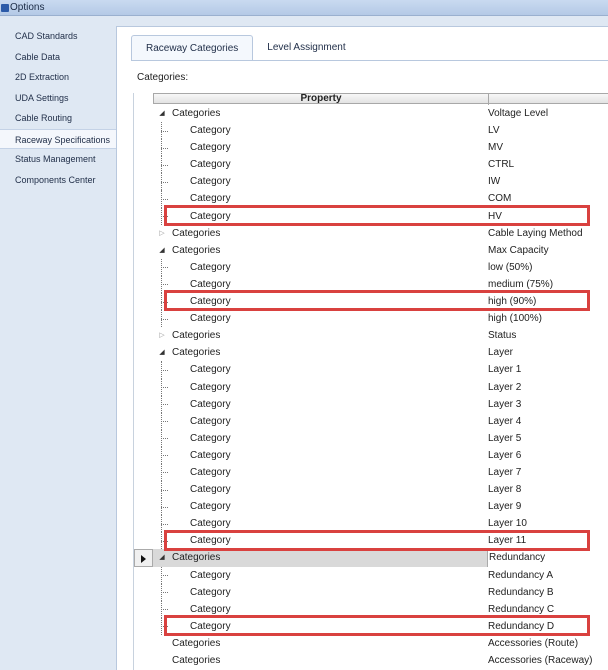  I want to click on value-cell: Layer, so click(547, 352).